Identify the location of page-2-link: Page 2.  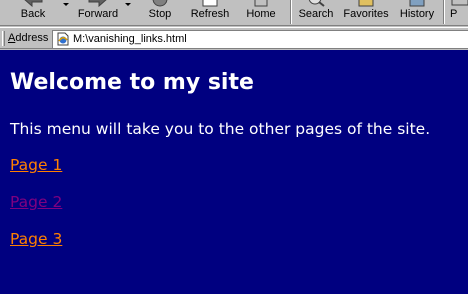
(36, 202).